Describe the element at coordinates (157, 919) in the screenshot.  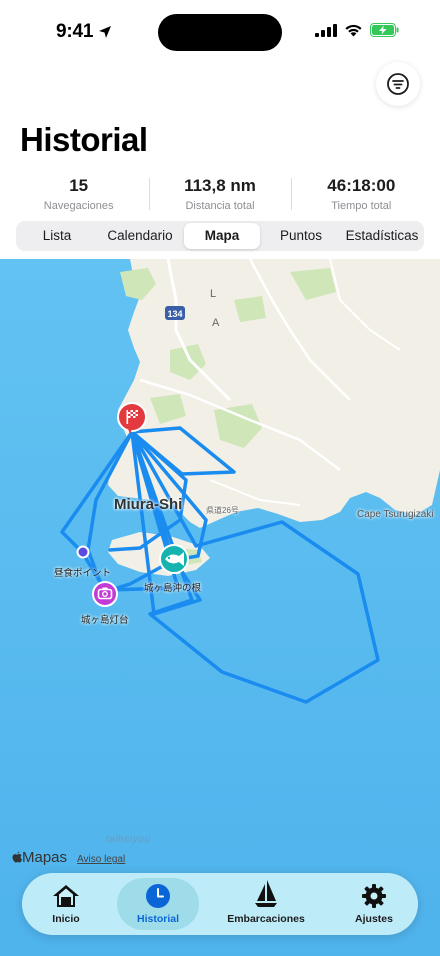
I see `tab-label: Historial` at that location.